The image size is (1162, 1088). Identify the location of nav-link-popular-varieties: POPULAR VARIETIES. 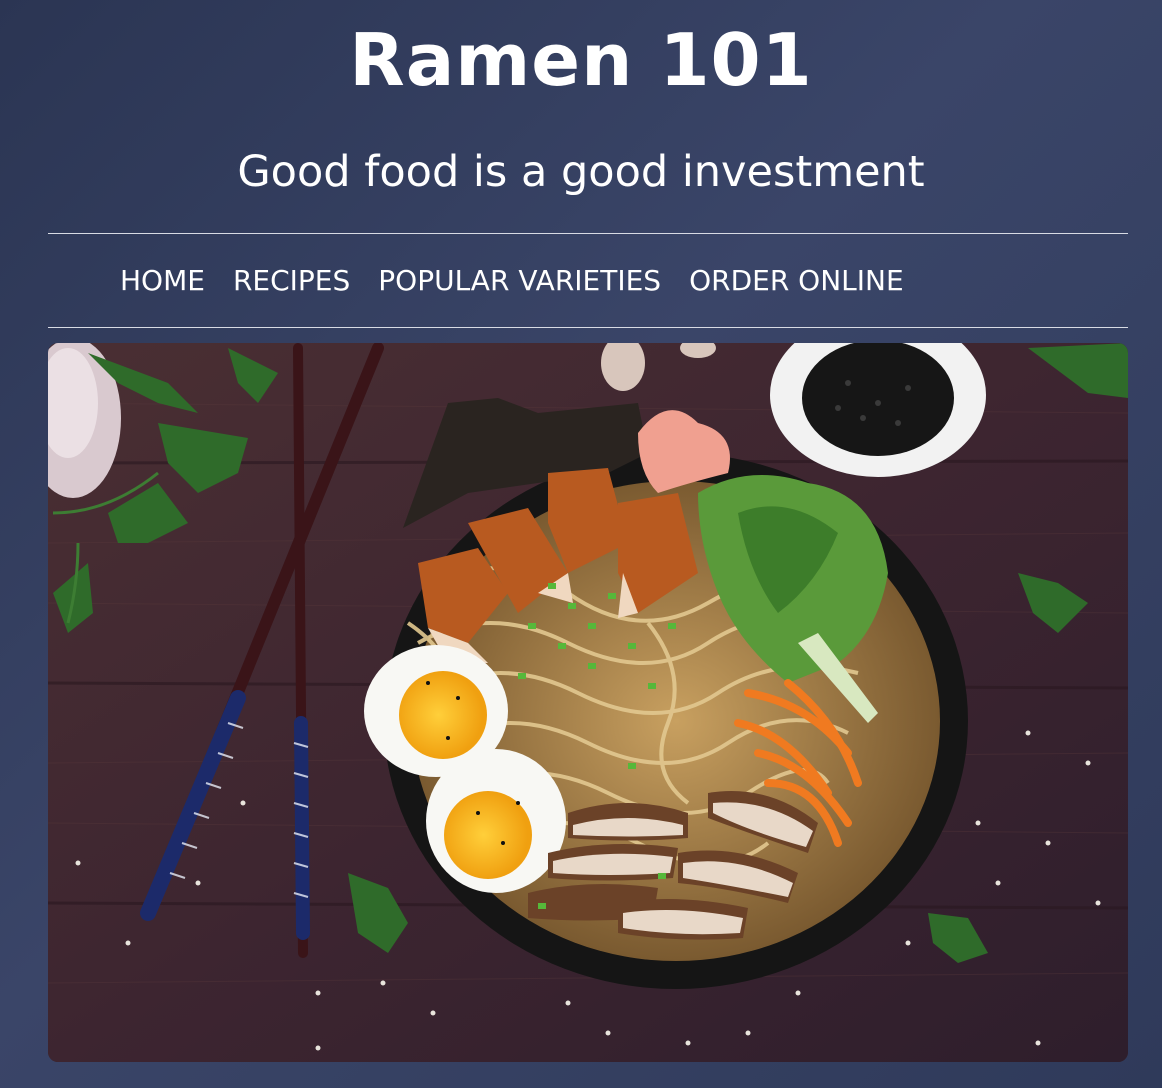
(519, 281).